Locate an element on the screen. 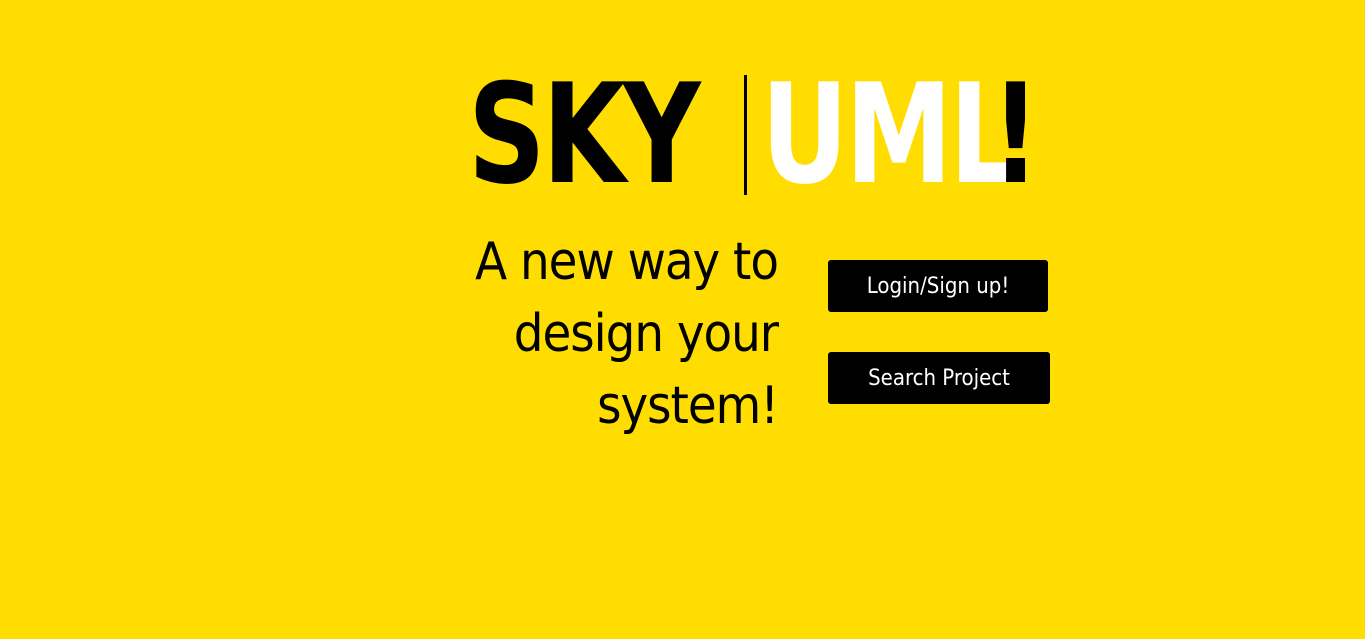 This screenshot has height=639, width=1365. logo-exclamation: ! is located at coordinates (1015, 134).